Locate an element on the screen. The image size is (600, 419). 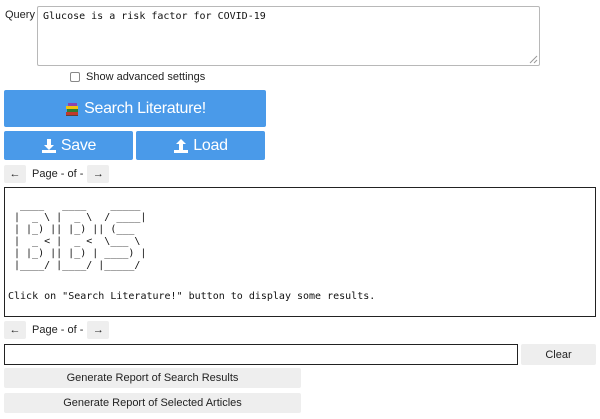
query-input: Glucose is a risk factor for COVID-19 is located at coordinates (288, 36).